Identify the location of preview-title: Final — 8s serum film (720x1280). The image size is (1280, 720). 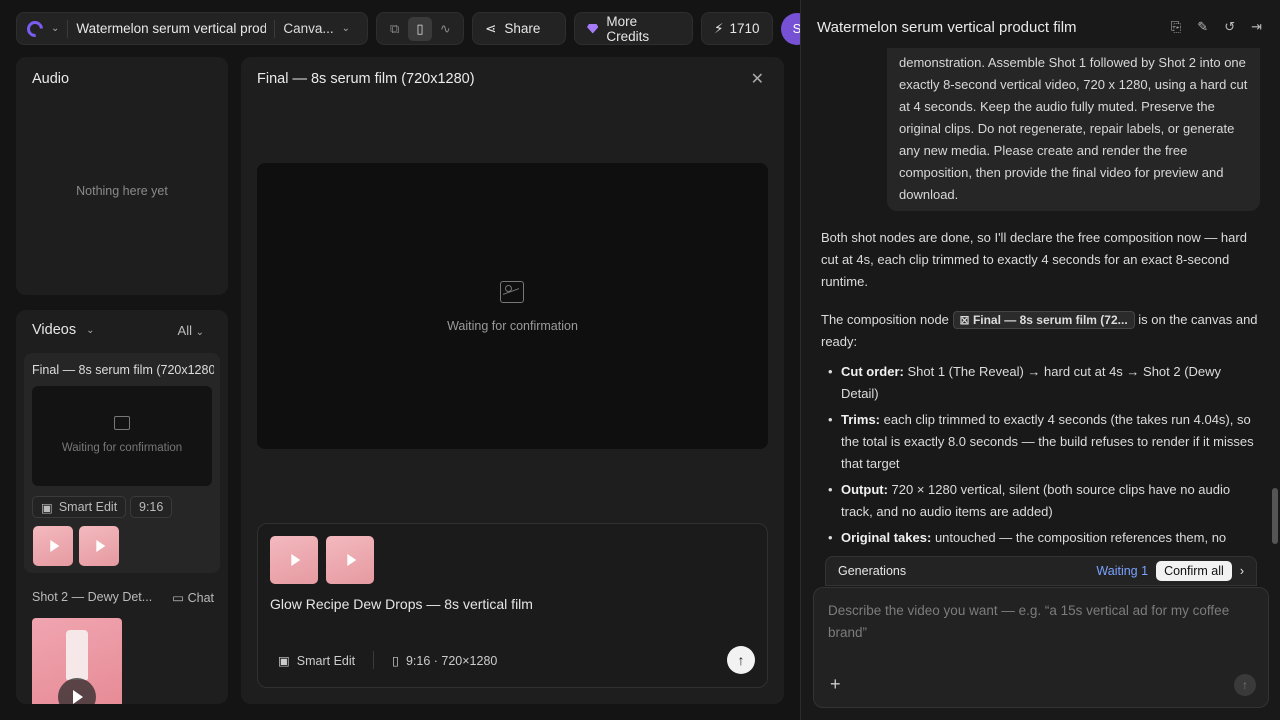
(366, 79).